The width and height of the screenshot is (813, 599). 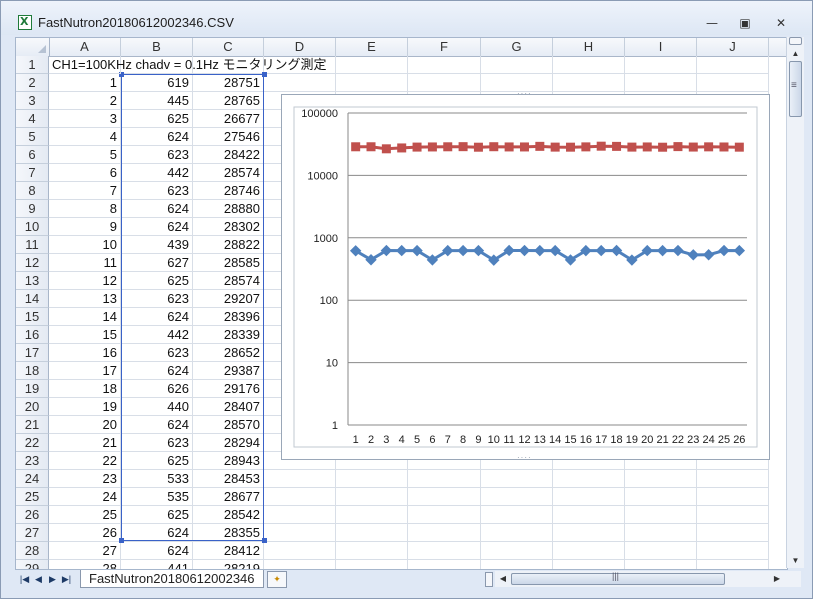 I want to click on first-sheet-button: |◀, so click(x=24, y=579).